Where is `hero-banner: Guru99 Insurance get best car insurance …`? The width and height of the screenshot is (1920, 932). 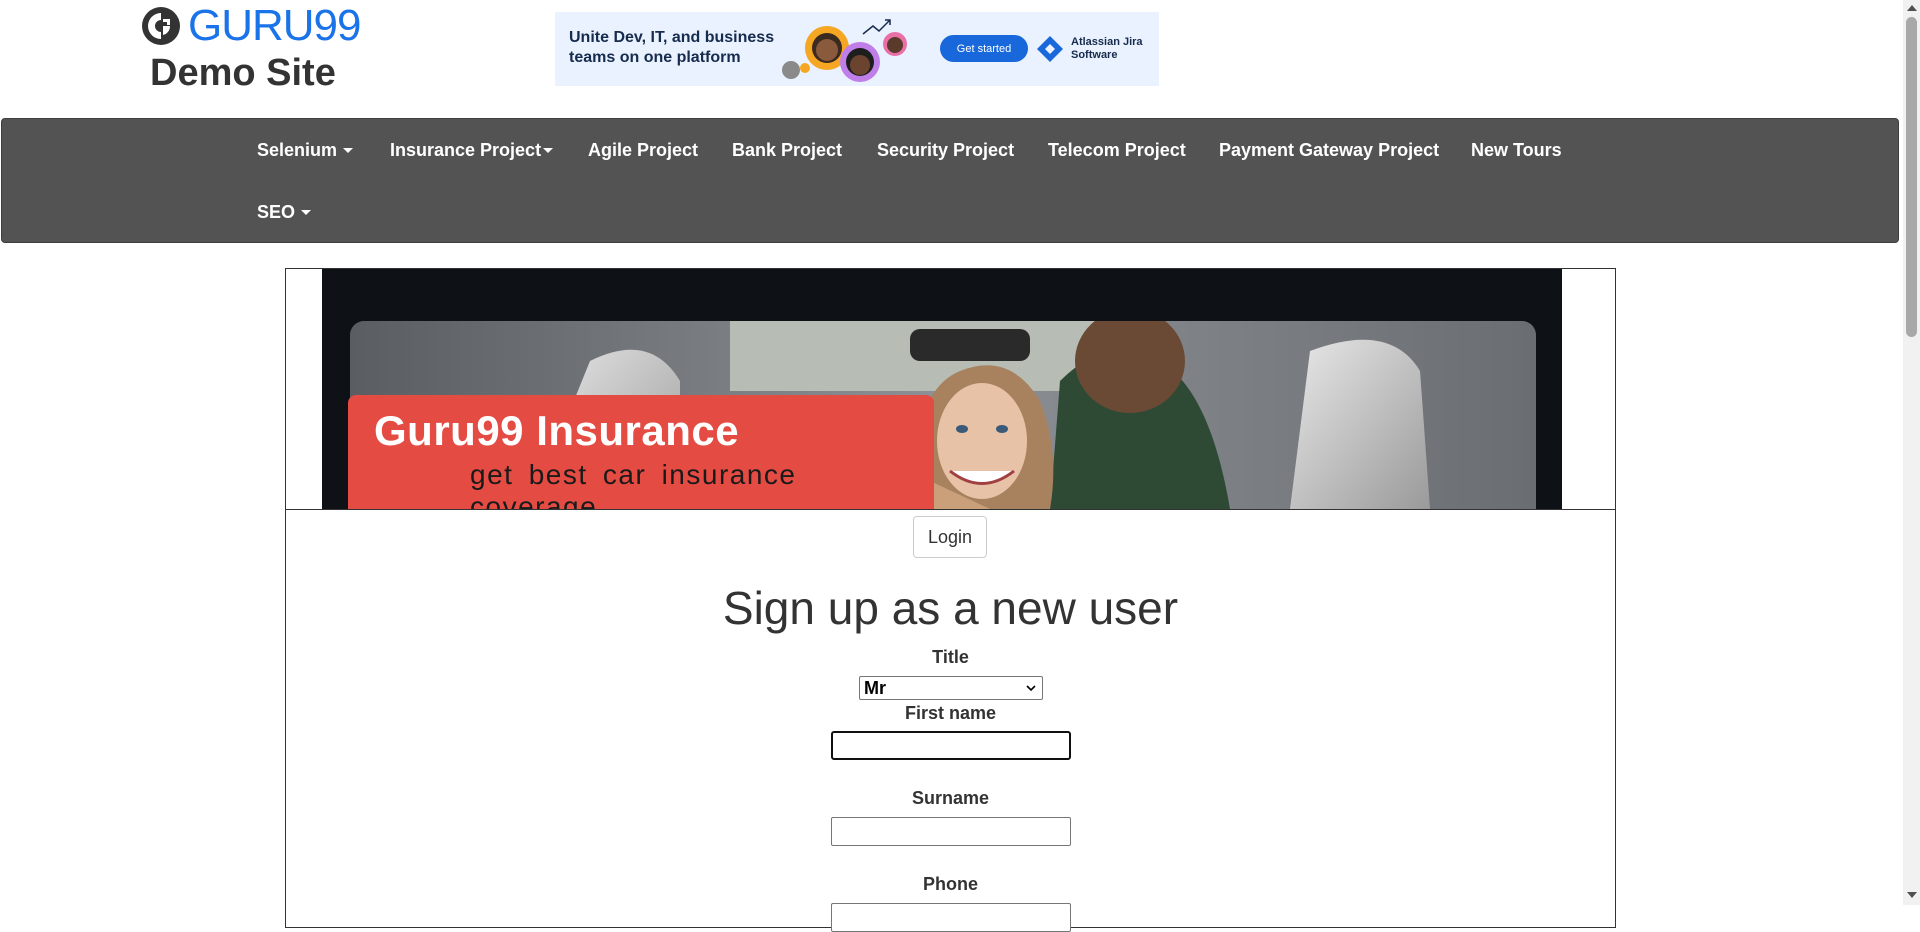 hero-banner: Guru99 Insurance get best car insurance … is located at coordinates (641, 452).